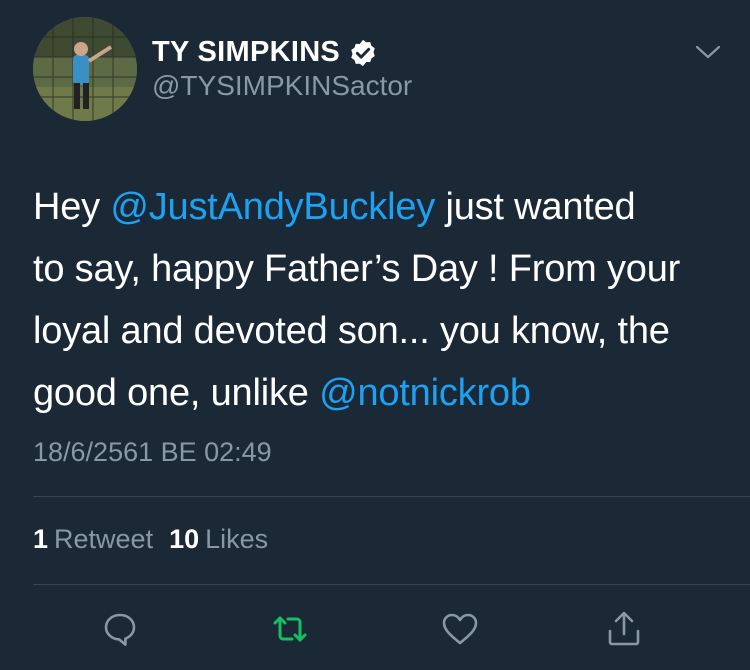  I want to click on tweet-line: loyal and devoted son... you know, the, so click(378, 331).